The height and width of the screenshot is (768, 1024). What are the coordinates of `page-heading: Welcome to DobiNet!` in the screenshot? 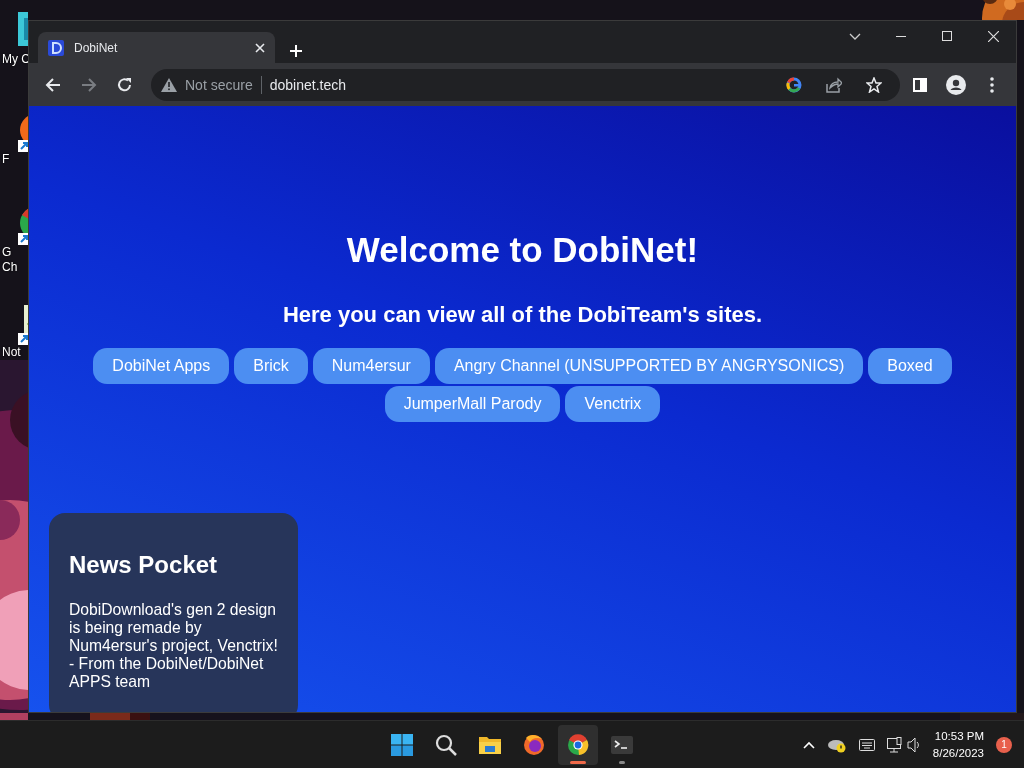 It's located at (522, 250).